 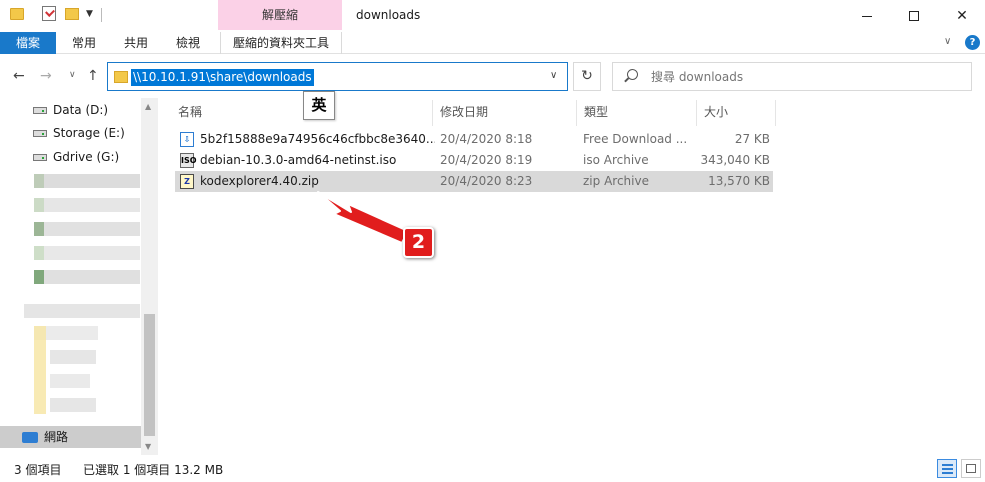 I want to click on details-view-button, so click(x=947, y=468).